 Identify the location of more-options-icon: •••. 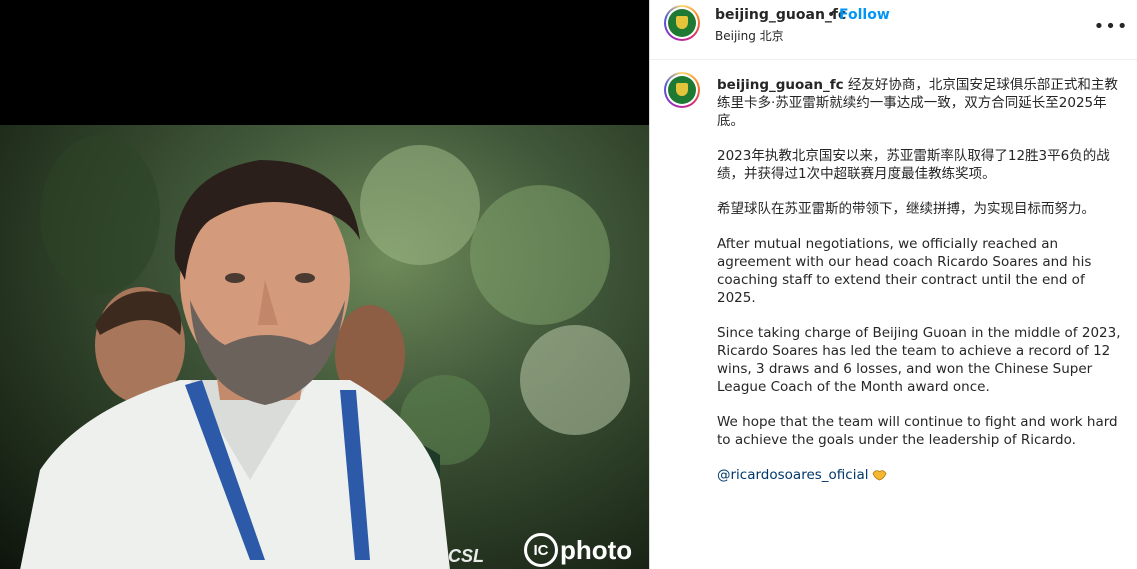
(1111, 26).